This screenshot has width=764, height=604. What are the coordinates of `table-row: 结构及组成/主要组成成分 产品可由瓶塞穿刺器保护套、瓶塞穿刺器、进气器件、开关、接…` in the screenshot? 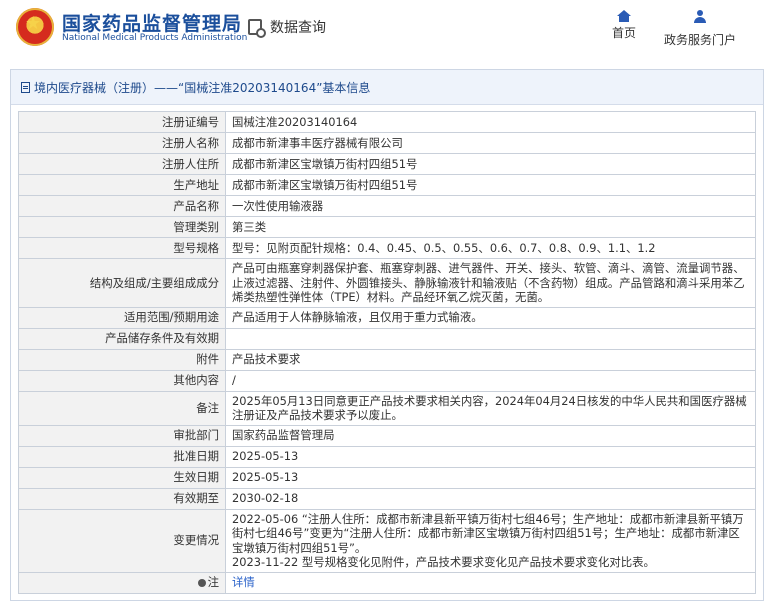 It's located at (387, 283).